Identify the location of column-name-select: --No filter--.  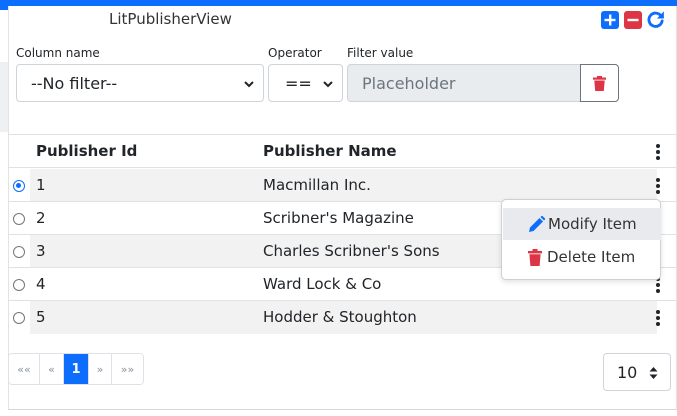
(140, 83).